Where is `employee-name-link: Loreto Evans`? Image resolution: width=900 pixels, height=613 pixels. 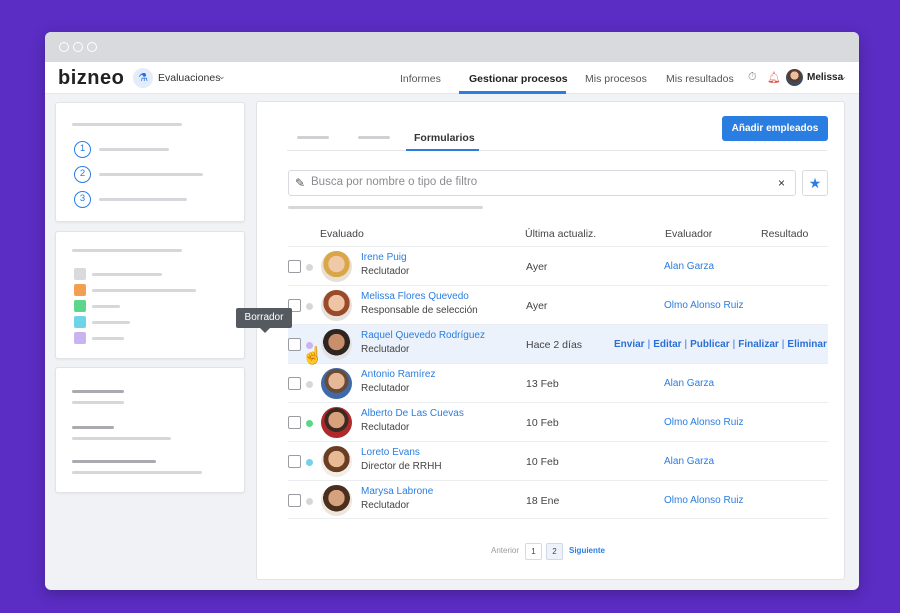
employee-name-link: Loreto Evans is located at coordinates (390, 452).